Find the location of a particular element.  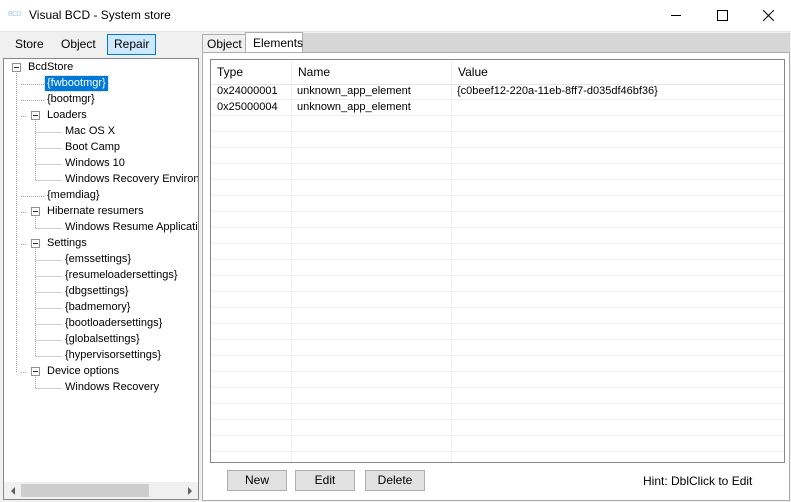

scrollbar-thumb is located at coordinates (85, 490).